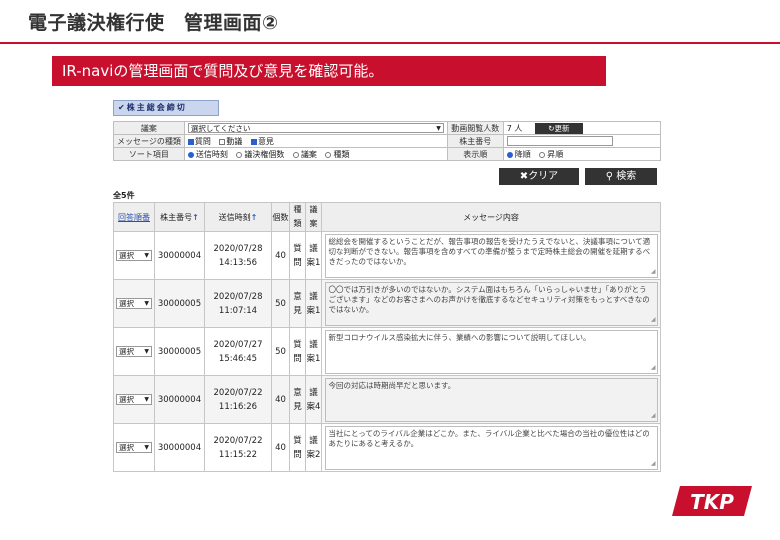  I want to click on search-label: 検索, so click(626, 176).